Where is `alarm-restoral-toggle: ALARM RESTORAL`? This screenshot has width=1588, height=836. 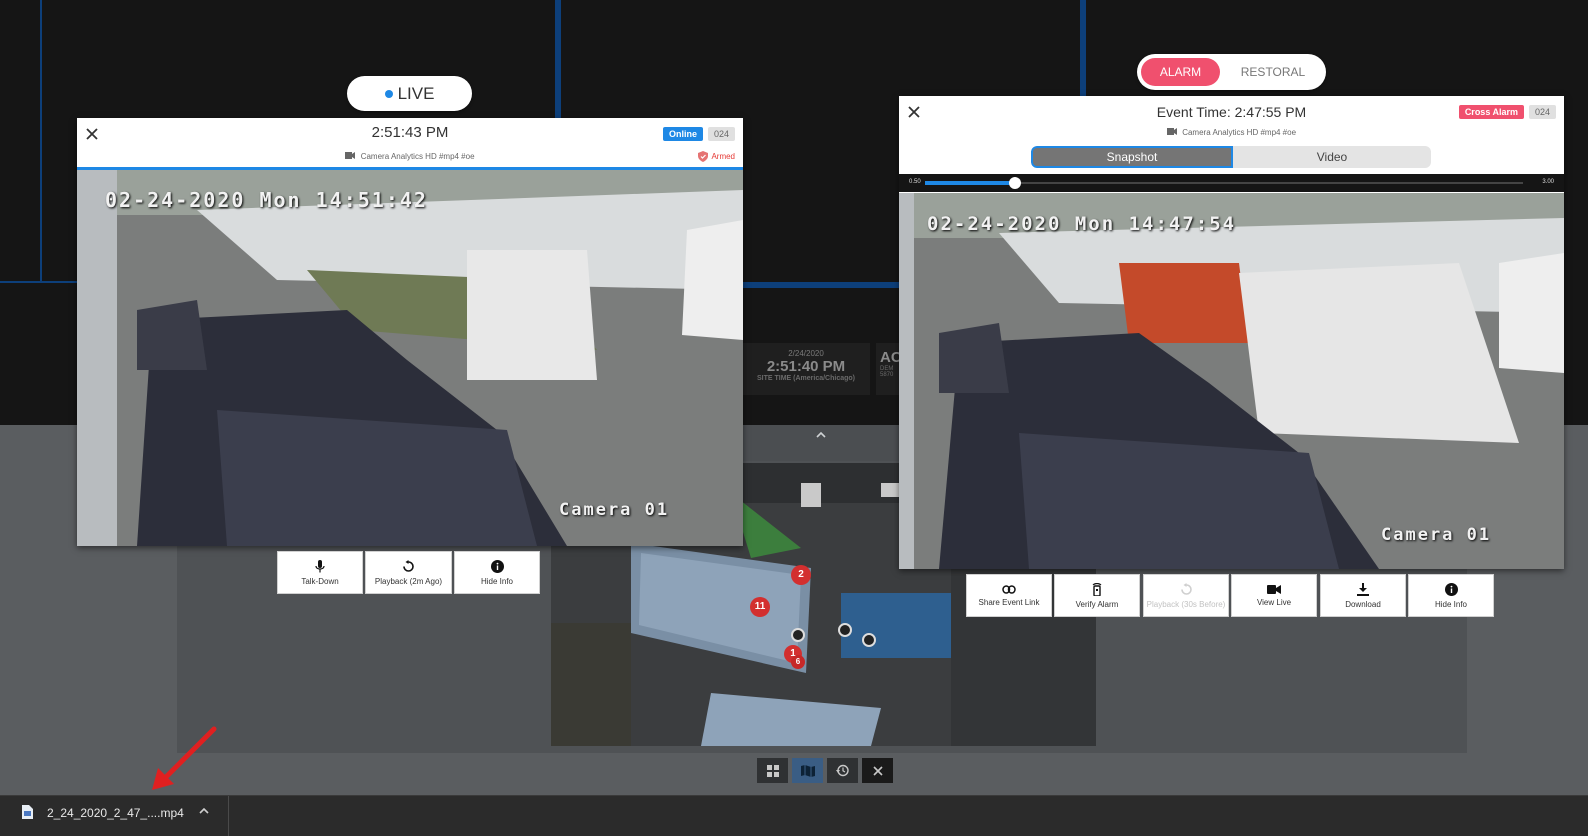 alarm-restoral-toggle: ALARM RESTORAL is located at coordinates (1231, 72).